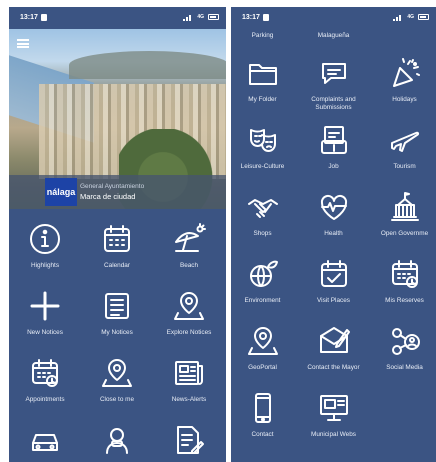  I want to click on tile-label: News-Alerts, so click(189, 399).